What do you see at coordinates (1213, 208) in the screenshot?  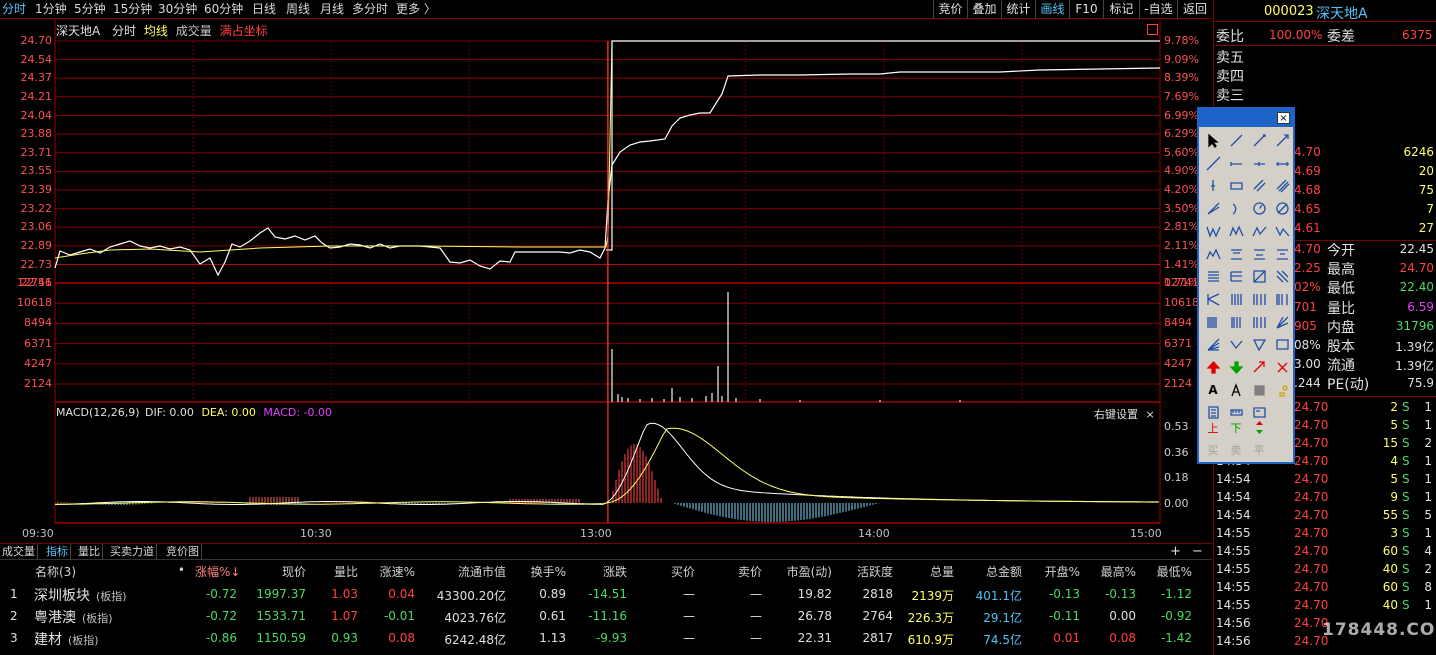 I see `fan-icon` at bounding box center [1213, 208].